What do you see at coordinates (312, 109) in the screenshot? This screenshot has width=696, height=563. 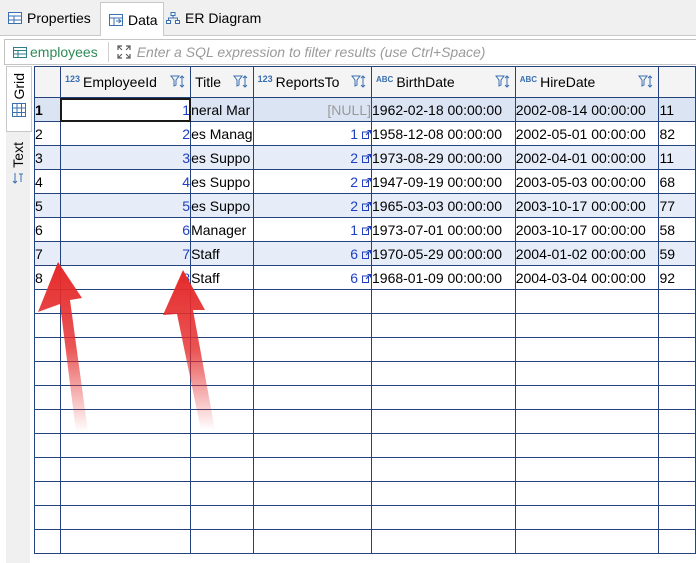 I see `cell-reportsto: [NULL]` at bounding box center [312, 109].